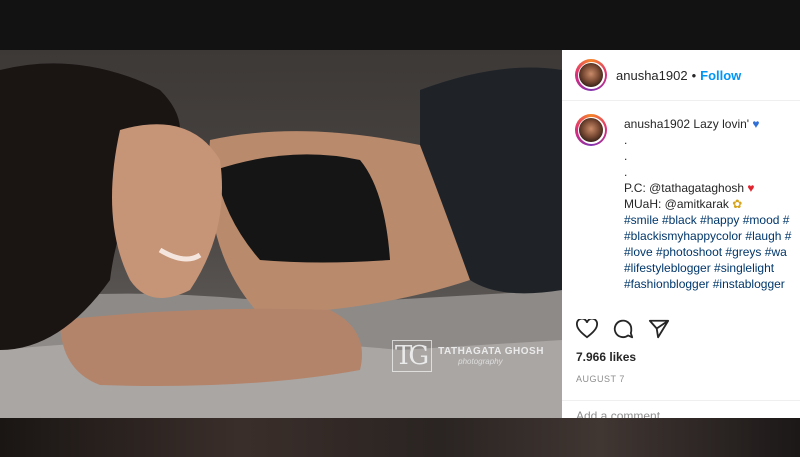 The height and width of the screenshot is (457, 800). I want to click on caption-avatar, so click(591, 130).